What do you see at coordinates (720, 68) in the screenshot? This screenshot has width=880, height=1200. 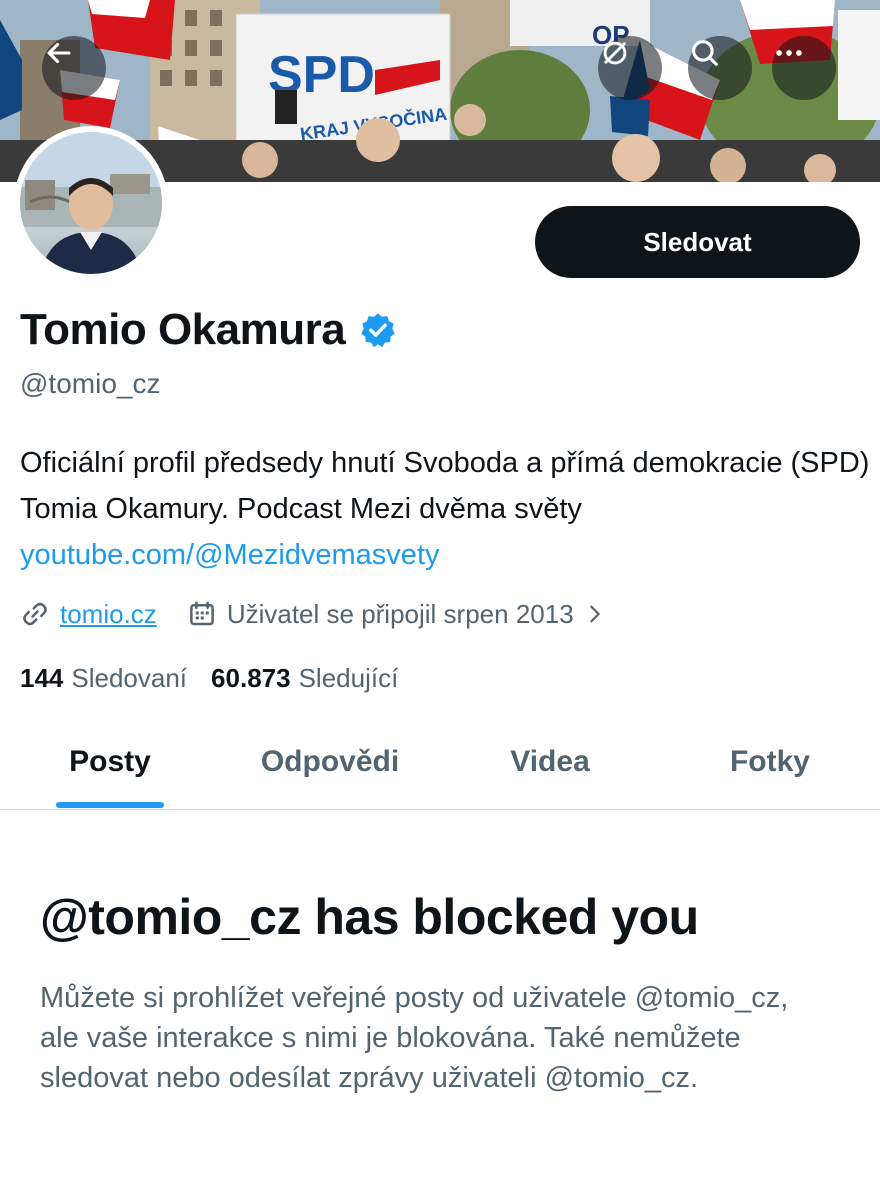 I see `search-button` at bounding box center [720, 68].